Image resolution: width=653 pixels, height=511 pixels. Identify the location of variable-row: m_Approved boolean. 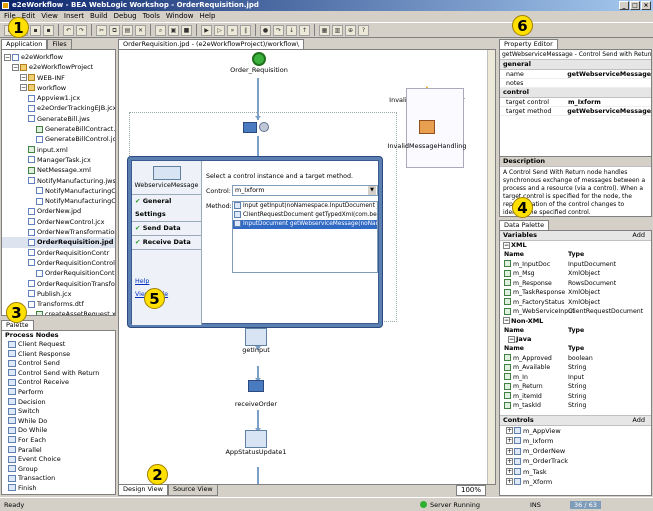
(575, 359).